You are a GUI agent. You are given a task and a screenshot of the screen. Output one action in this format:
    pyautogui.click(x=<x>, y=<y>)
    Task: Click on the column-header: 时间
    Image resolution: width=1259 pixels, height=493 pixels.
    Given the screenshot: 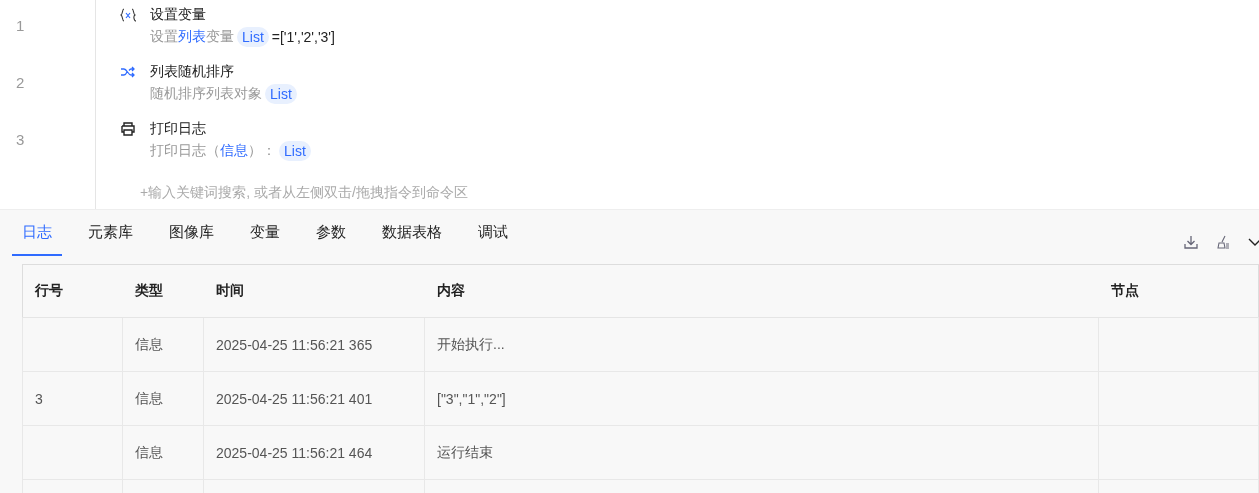 What is the action you would take?
    pyautogui.click(x=314, y=291)
    